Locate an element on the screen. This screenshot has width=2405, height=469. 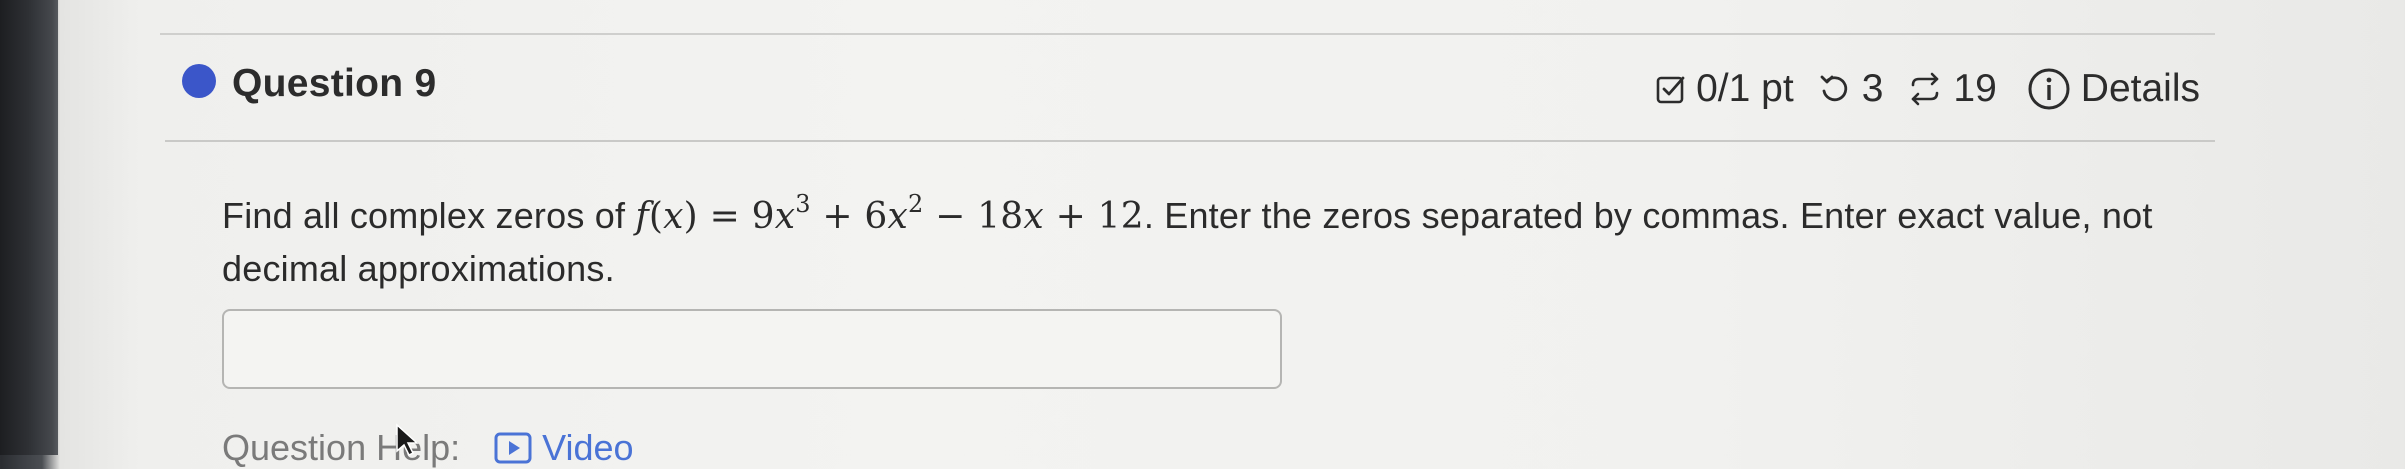
help-label: Question Help: is located at coordinates (341, 447).